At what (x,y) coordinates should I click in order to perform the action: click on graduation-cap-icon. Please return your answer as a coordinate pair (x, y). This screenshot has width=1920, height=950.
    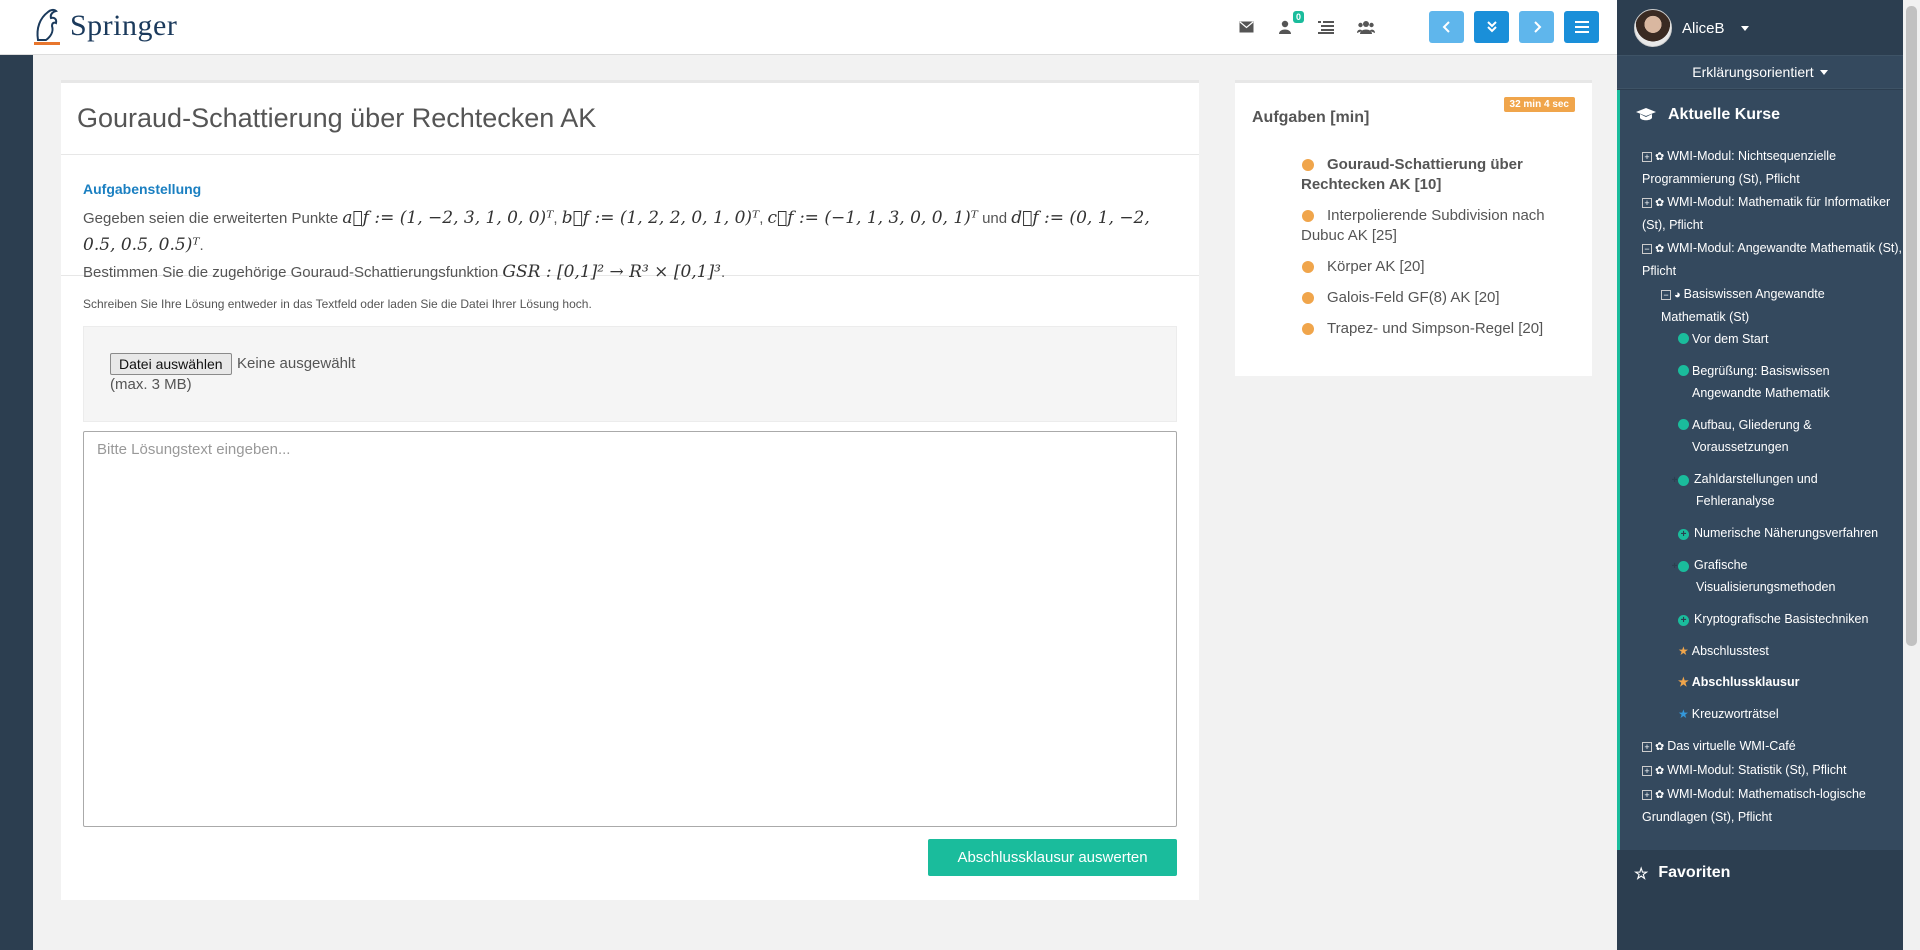
    Looking at the image, I should click on (1646, 114).